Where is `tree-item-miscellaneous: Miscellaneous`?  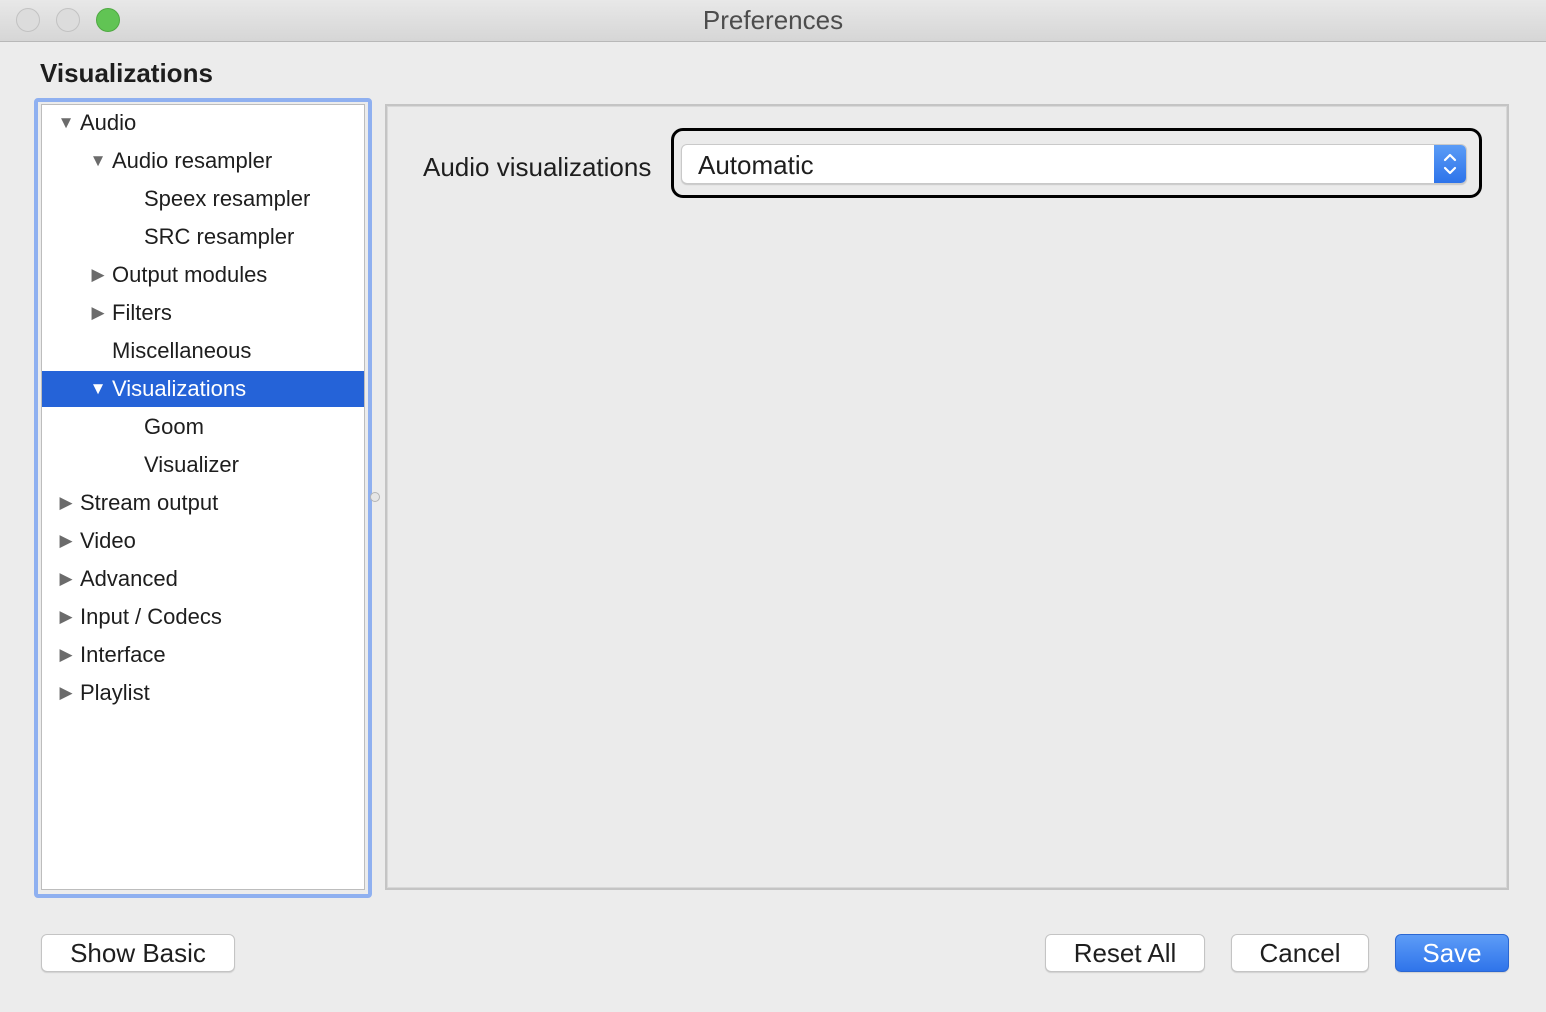 tree-item-miscellaneous: Miscellaneous is located at coordinates (203, 351).